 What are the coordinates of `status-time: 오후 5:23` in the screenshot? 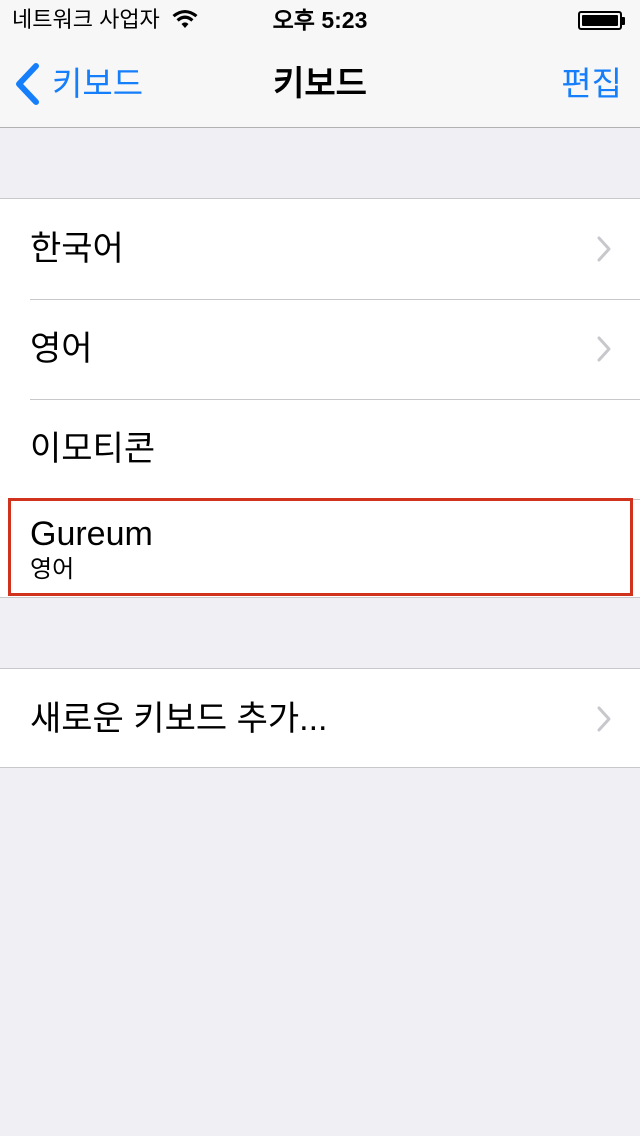 It's located at (320, 20).